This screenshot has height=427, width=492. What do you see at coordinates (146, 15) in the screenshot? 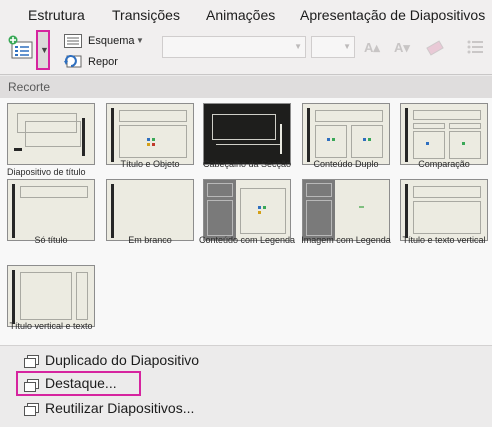
I see `tab-transicoes: Transições` at bounding box center [146, 15].